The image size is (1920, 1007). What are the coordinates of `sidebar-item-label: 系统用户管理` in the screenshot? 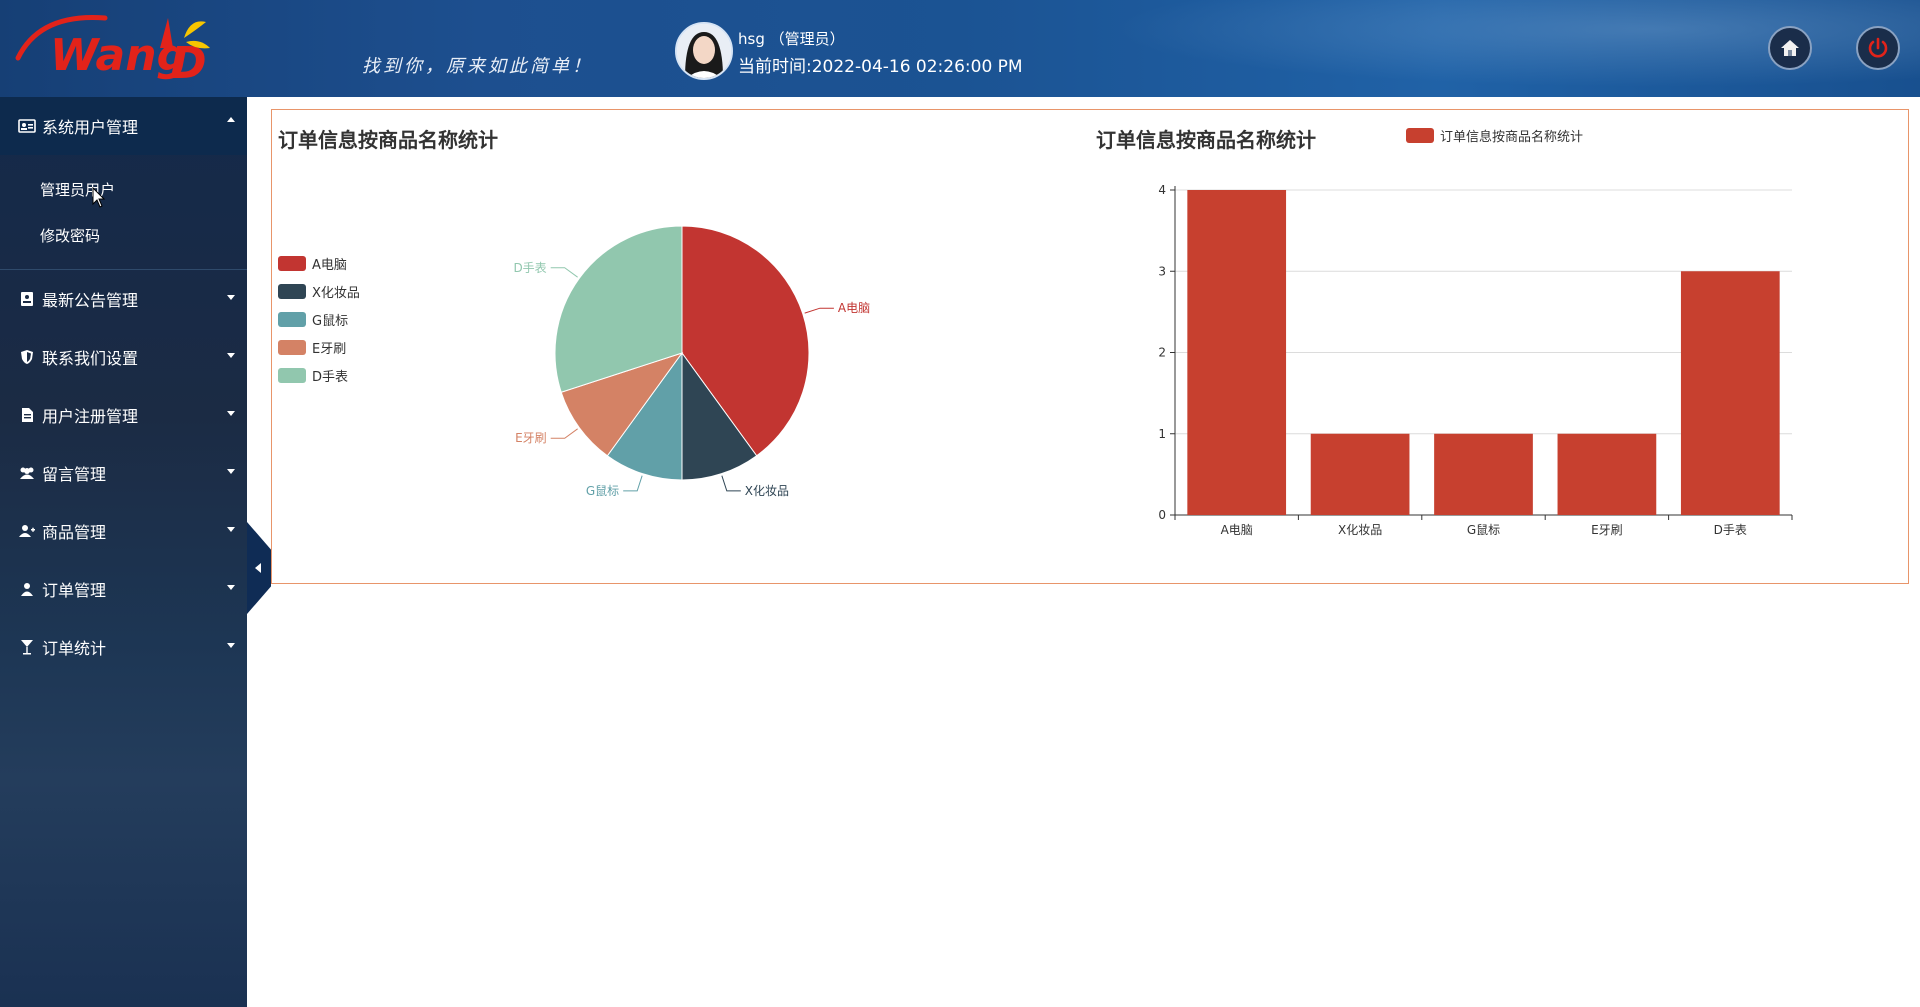 It's located at (90, 127).